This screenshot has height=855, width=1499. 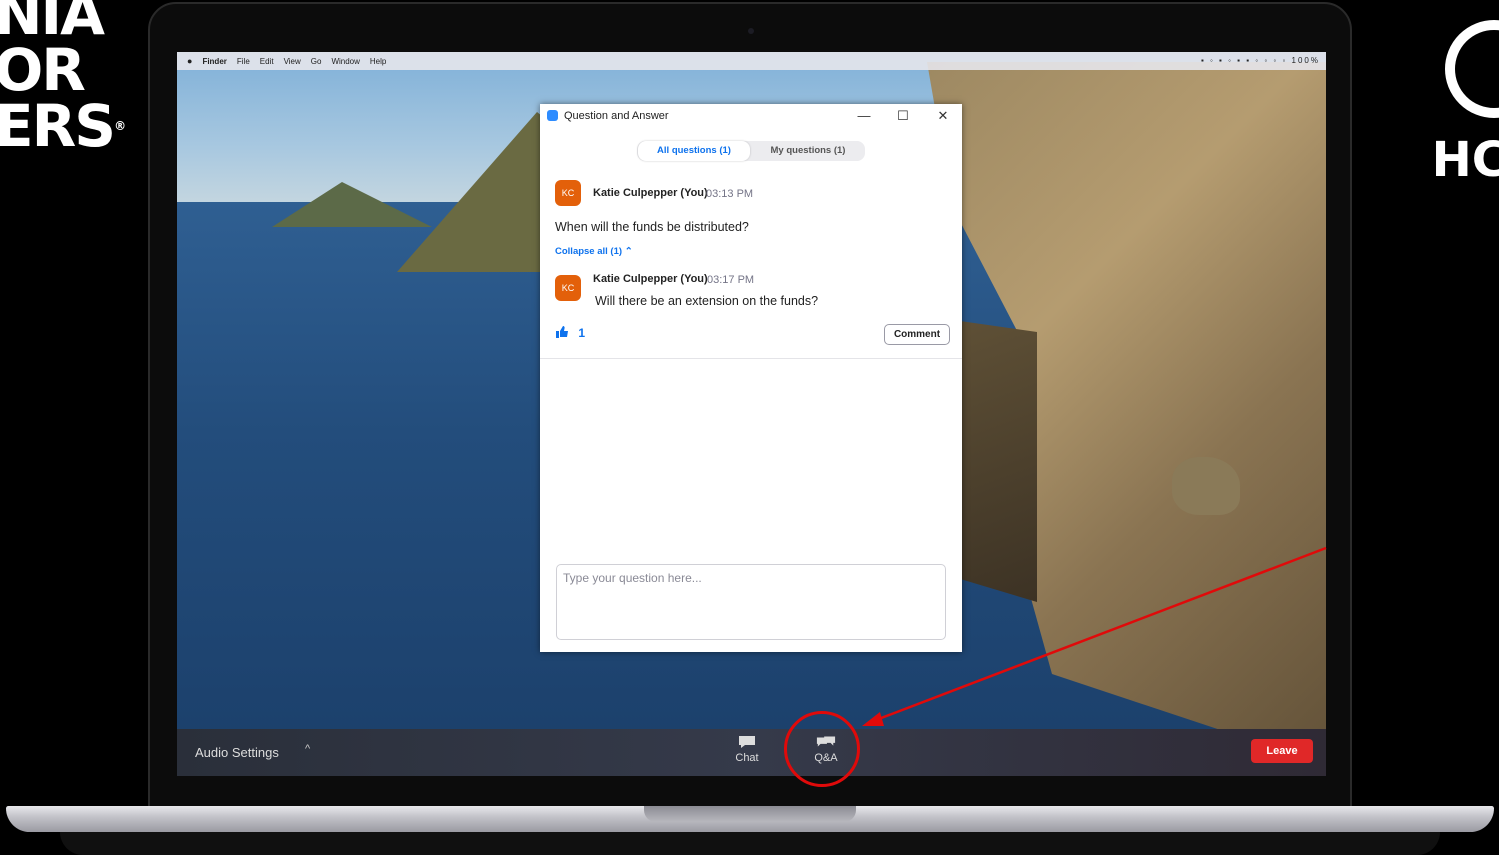 I want to click on collapse-all-link: Collapse all (1) ⌃, so click(x=594, y=251).